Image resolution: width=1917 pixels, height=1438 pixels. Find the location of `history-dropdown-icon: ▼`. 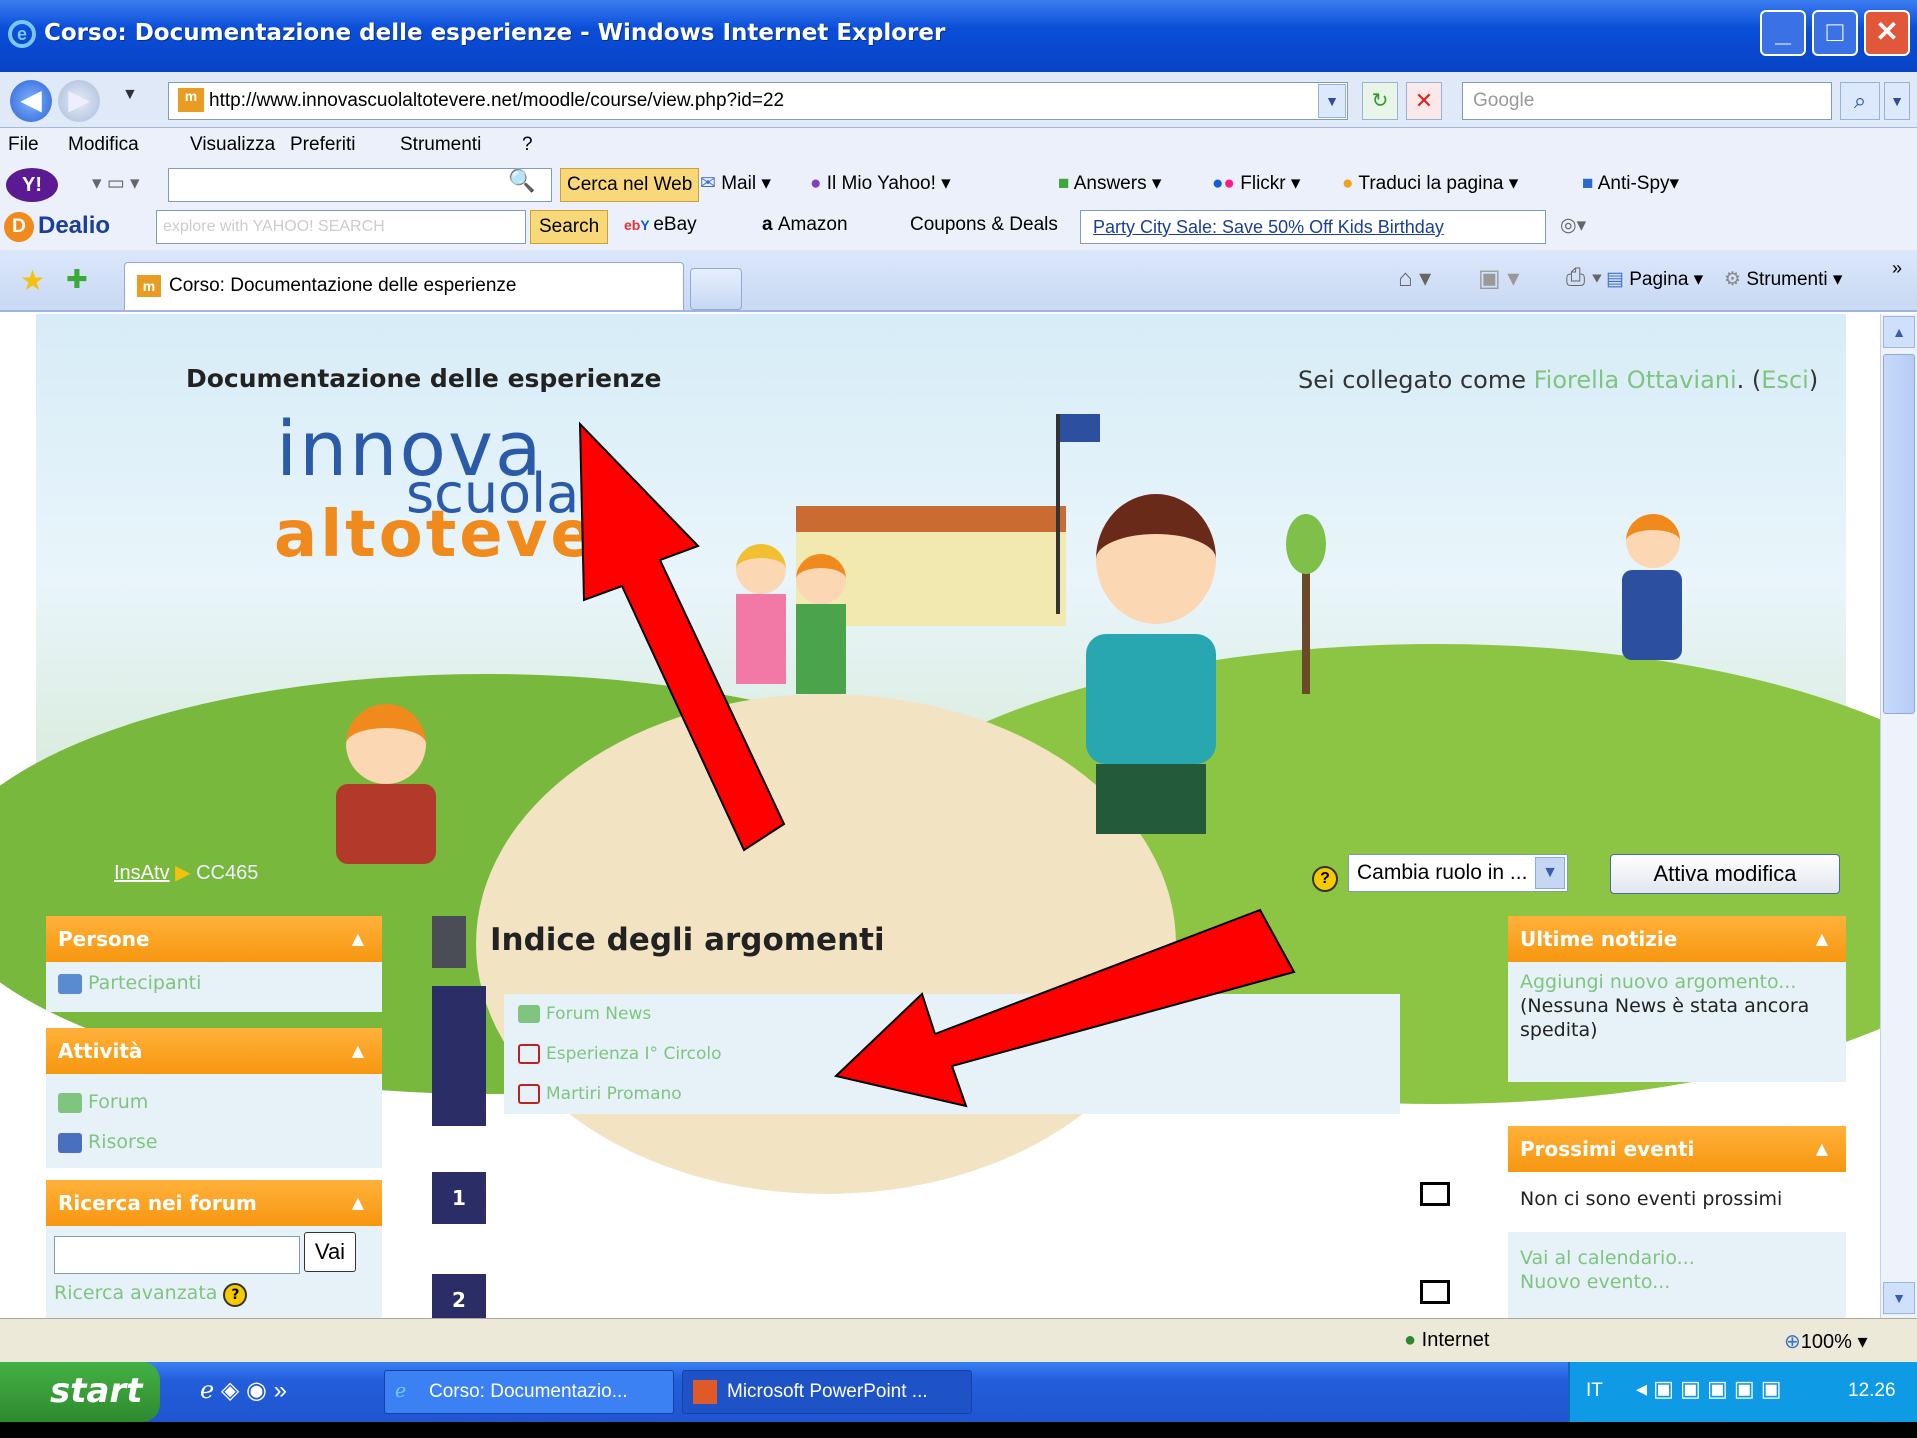

history-dropdown-icon: ▼ is located at coordinates (130, 95).